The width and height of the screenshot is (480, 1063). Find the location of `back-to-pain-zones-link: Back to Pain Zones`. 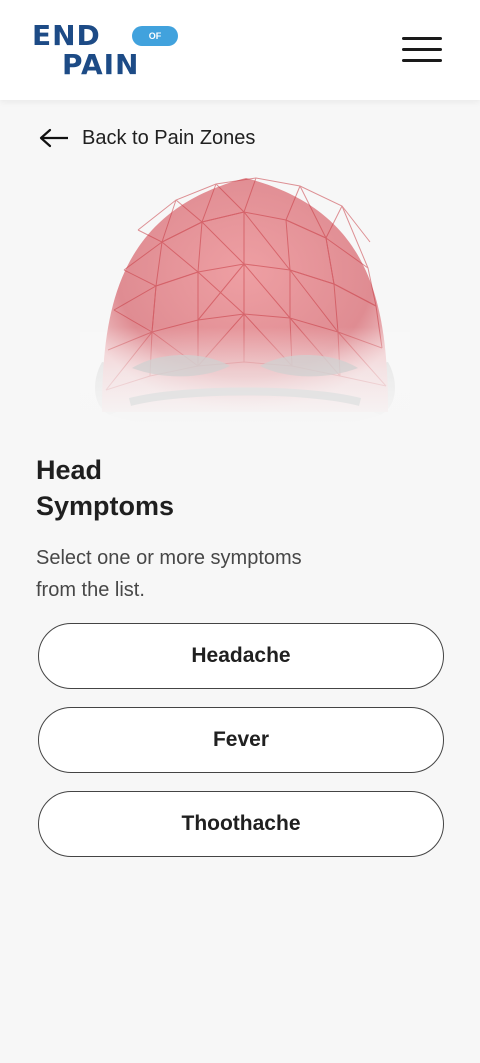

back-to-pain-zones-link: Back to Pain Zones is located at coordinates (146, 138).